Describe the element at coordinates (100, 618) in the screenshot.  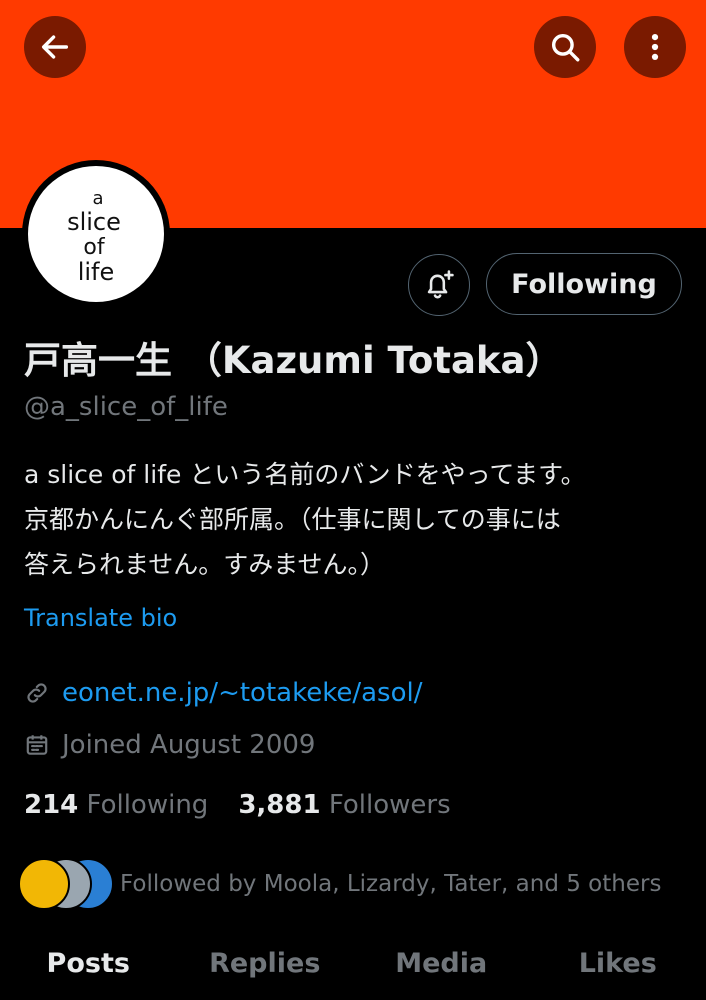
I see `translate-bio-link: Translate bio` at that location.